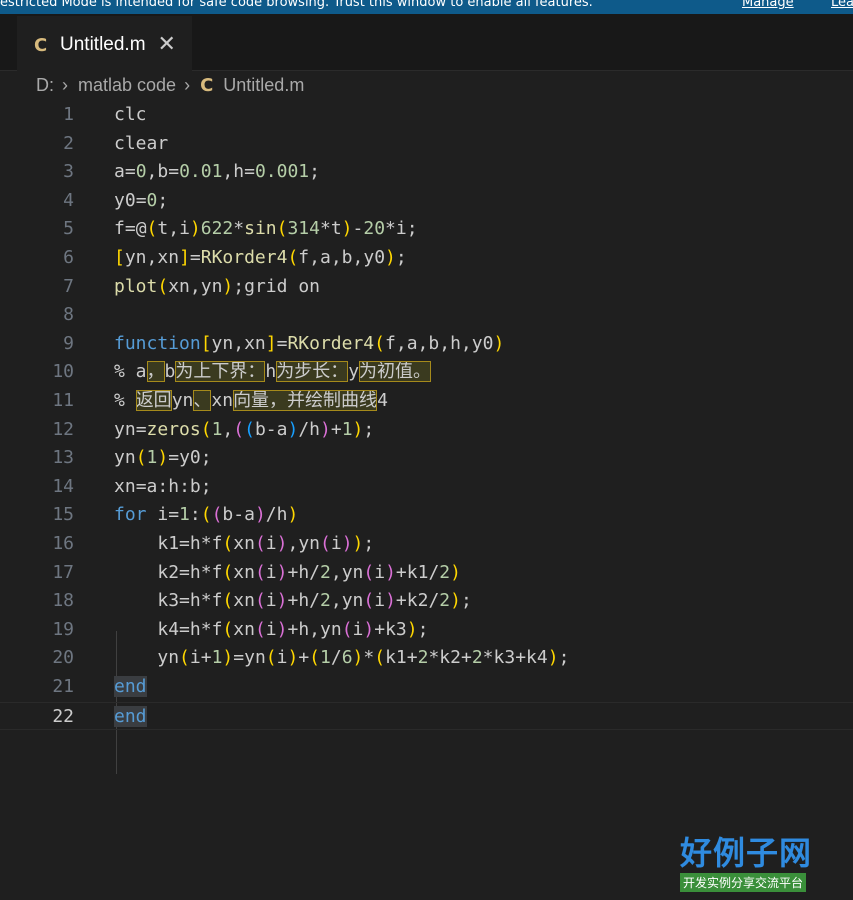 Image resolution: width=853 pixels, height=900 pixels. What do you see at coordinates (63, 629) in the screenshot?
I see `line-number: 19` at bounding box center [63, 629].